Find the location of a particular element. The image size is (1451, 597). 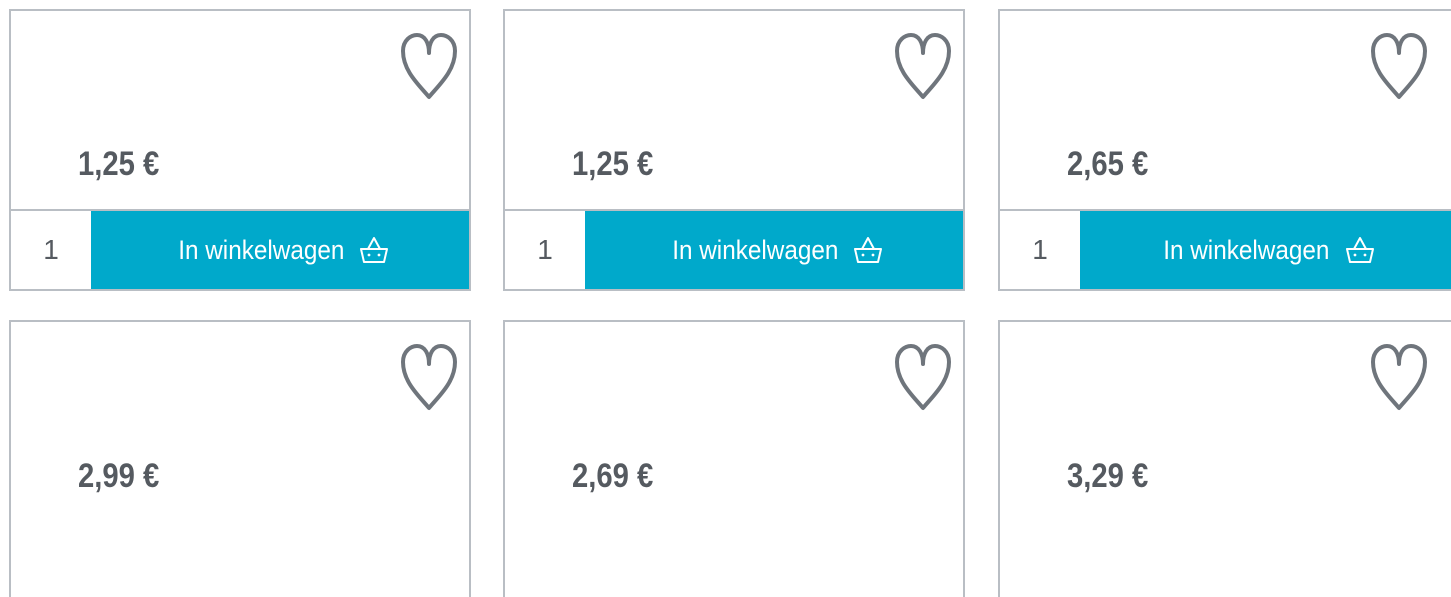

product-card: 2,99 € is located at coordinates (240, 458).